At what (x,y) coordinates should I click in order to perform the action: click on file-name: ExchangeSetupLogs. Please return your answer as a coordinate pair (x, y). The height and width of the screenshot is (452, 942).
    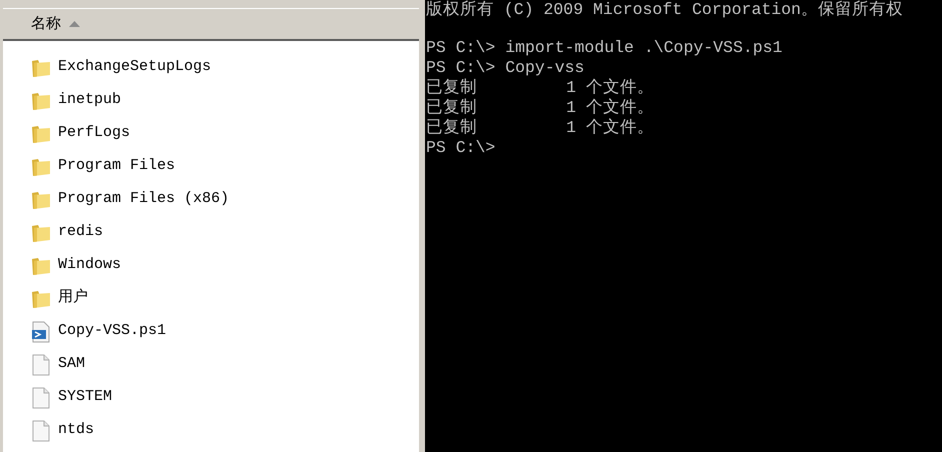
    Looking at the image, I should click on (135, 67).